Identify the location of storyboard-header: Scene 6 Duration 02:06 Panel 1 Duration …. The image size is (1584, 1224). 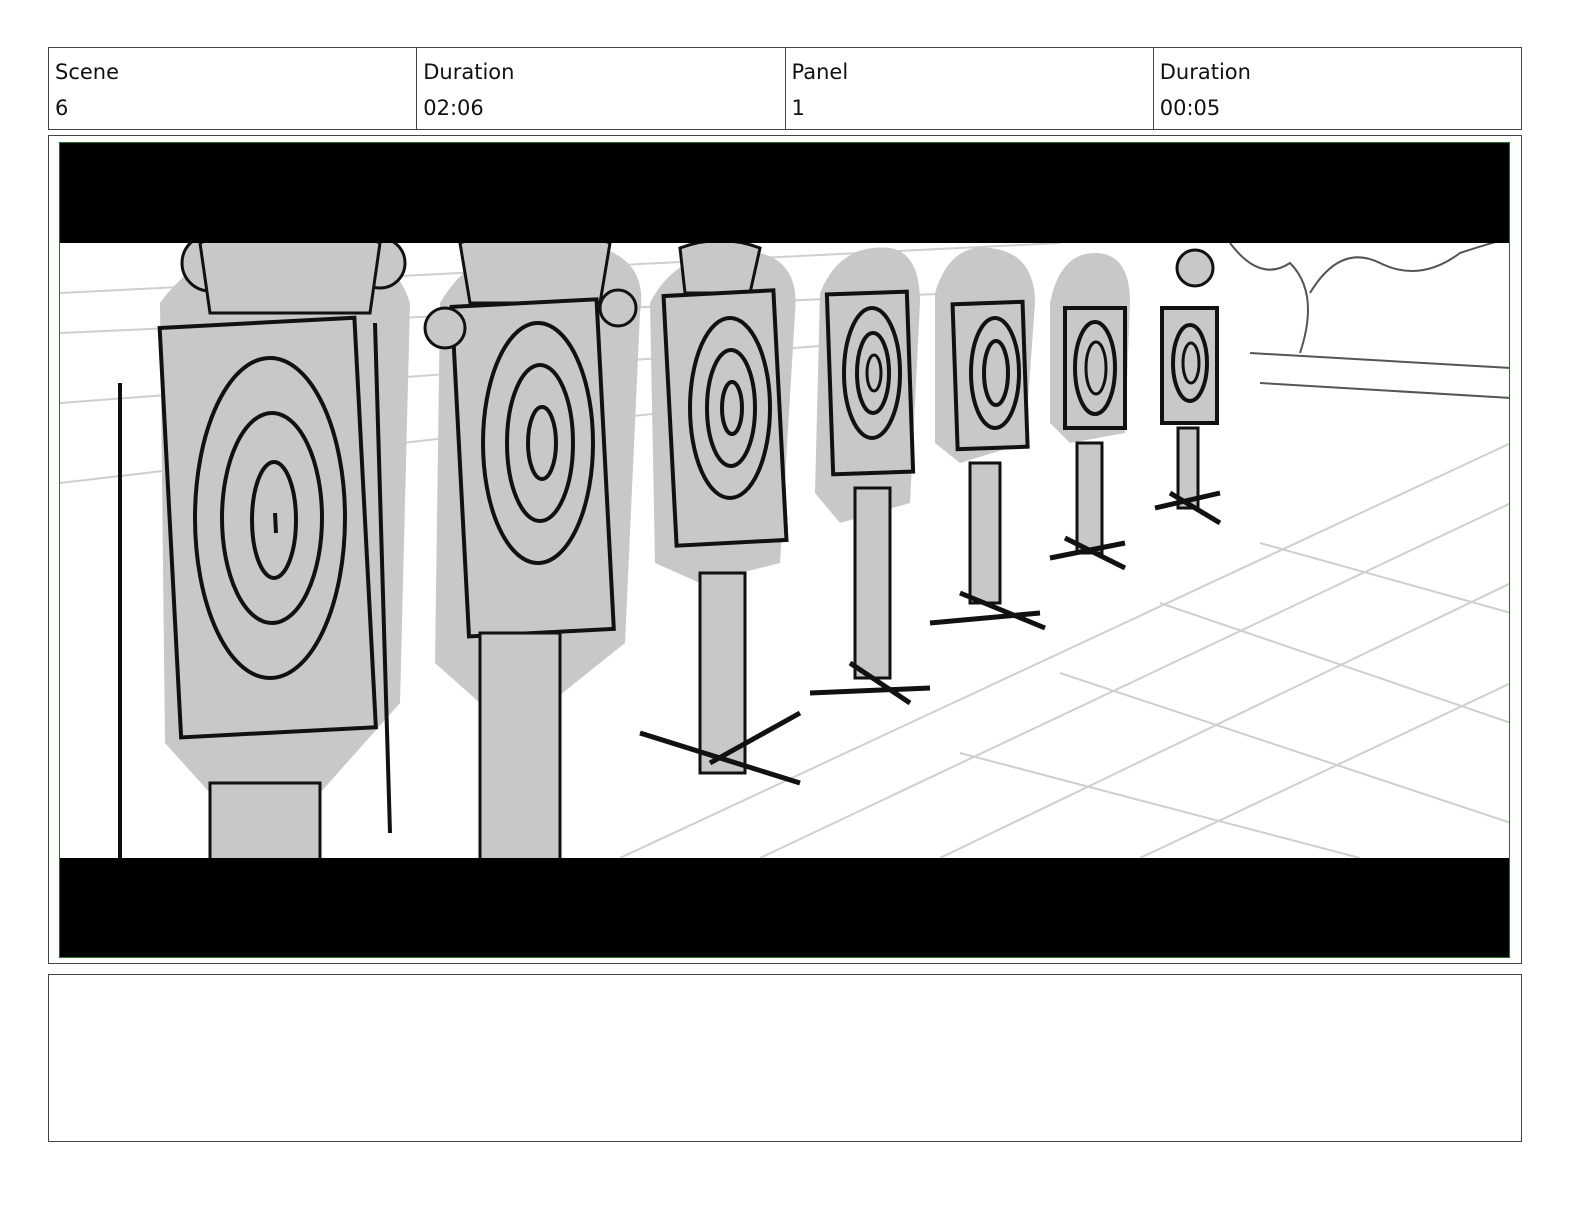
(785, 88).